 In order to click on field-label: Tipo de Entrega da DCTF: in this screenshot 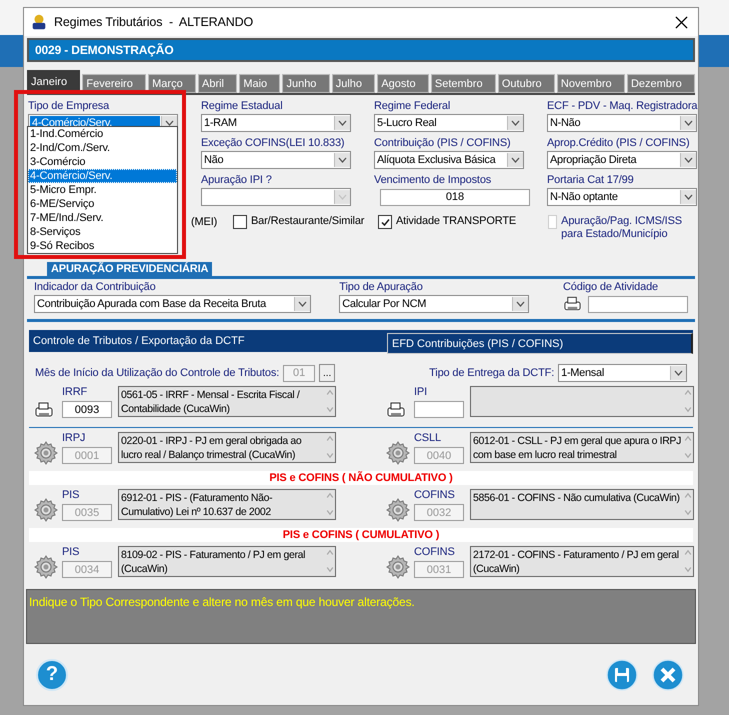, I will do `click(491, 373)`.